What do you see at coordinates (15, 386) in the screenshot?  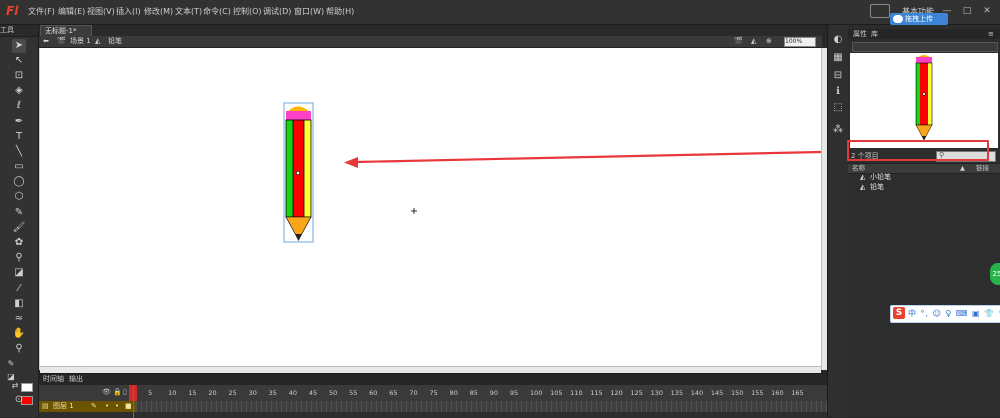 I see `swap-colors-icon: ⇄` at bounding box center [15, 386].